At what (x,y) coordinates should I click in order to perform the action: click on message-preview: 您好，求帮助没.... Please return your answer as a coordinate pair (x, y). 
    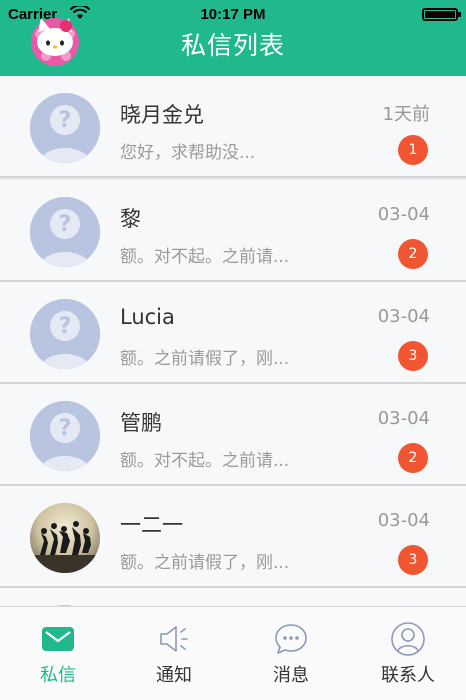
    Looking at the image, I should click on (188, 153).